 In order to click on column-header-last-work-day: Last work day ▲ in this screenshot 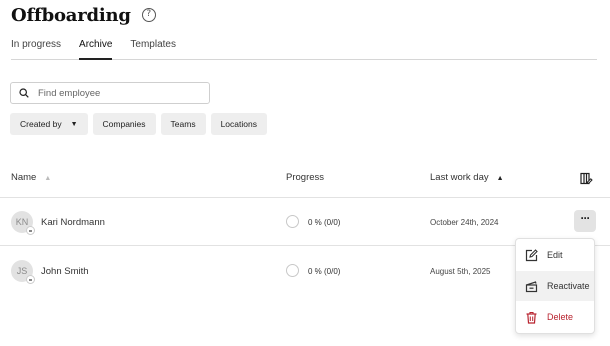, I will do `click(467, 177)`.